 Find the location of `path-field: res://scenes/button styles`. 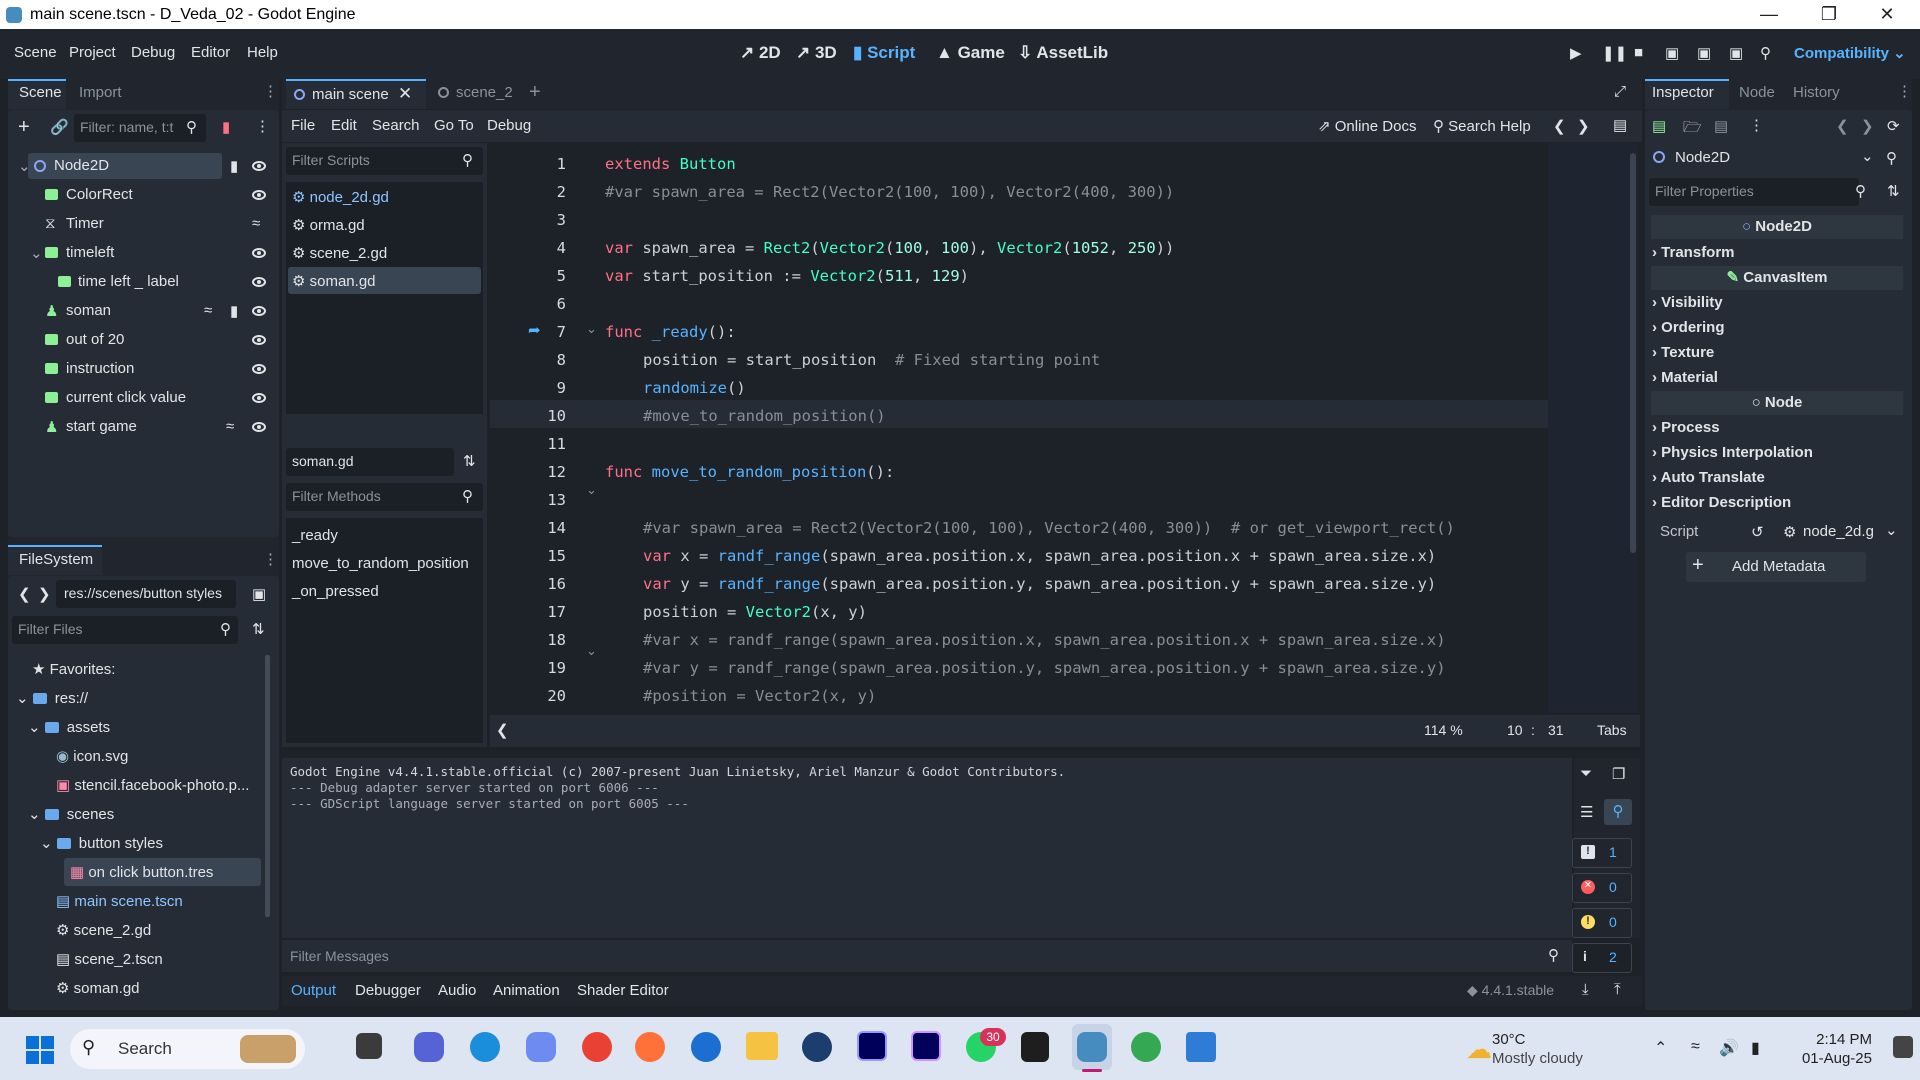

path-field: res://scenes/button styles is located at coordinates (146, 594).